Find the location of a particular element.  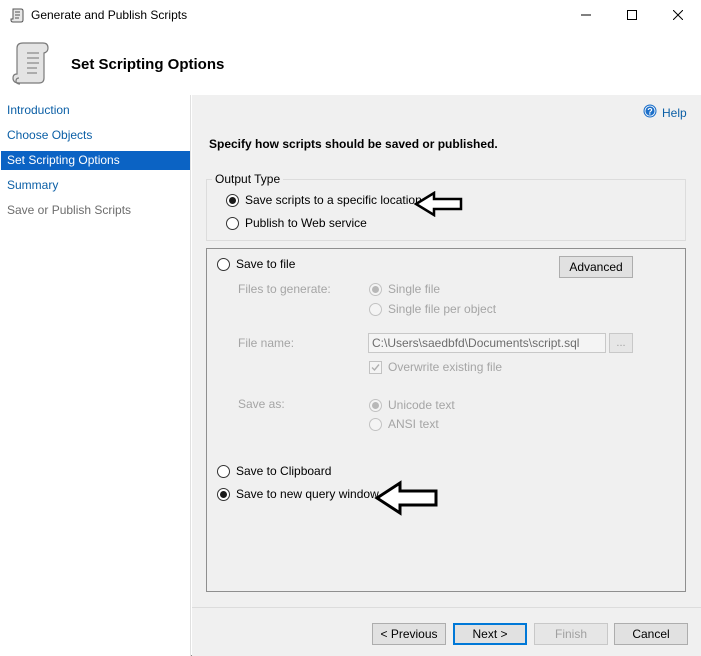

scroll-banner-icon is located at coordinates (31, 64).